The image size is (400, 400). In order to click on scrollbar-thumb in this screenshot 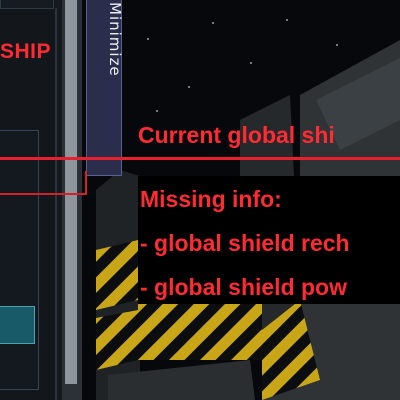, I will do `click(71, 192)`.